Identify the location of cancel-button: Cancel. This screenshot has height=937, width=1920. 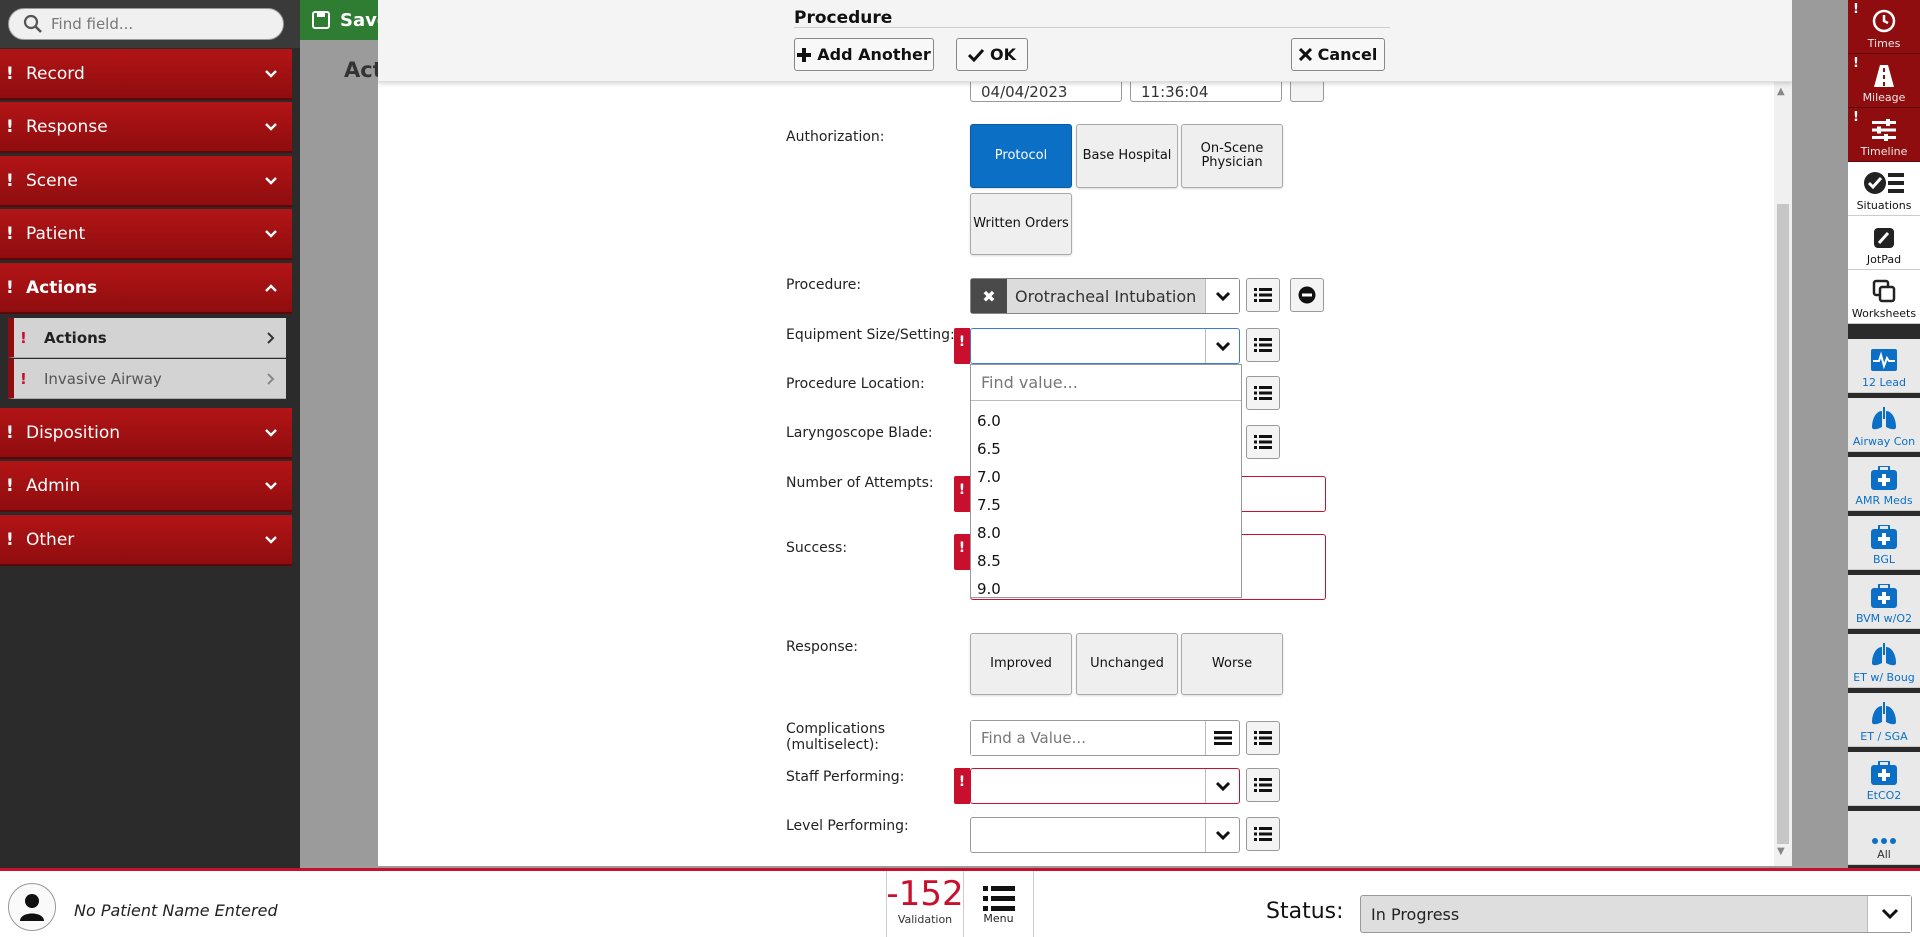
(1338, 54).